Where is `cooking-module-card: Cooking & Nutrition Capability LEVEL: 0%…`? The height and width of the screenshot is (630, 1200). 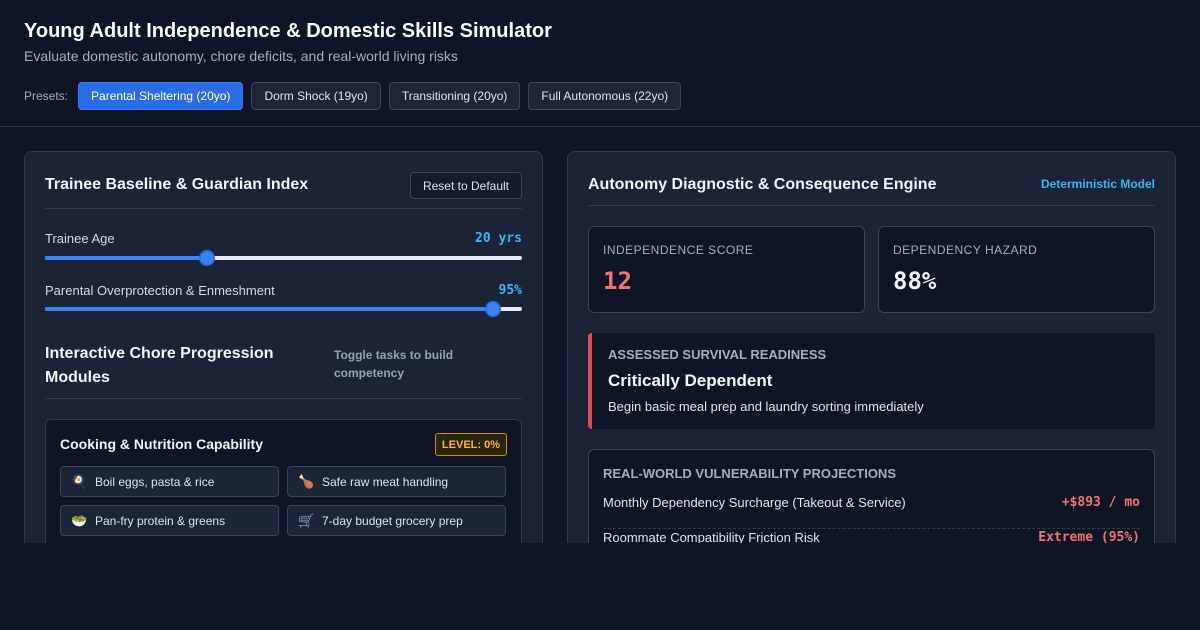 cooking-module-card: Cooking & Nutrition Capability LEVEL: 0%… is located at coordinates (283, 481).